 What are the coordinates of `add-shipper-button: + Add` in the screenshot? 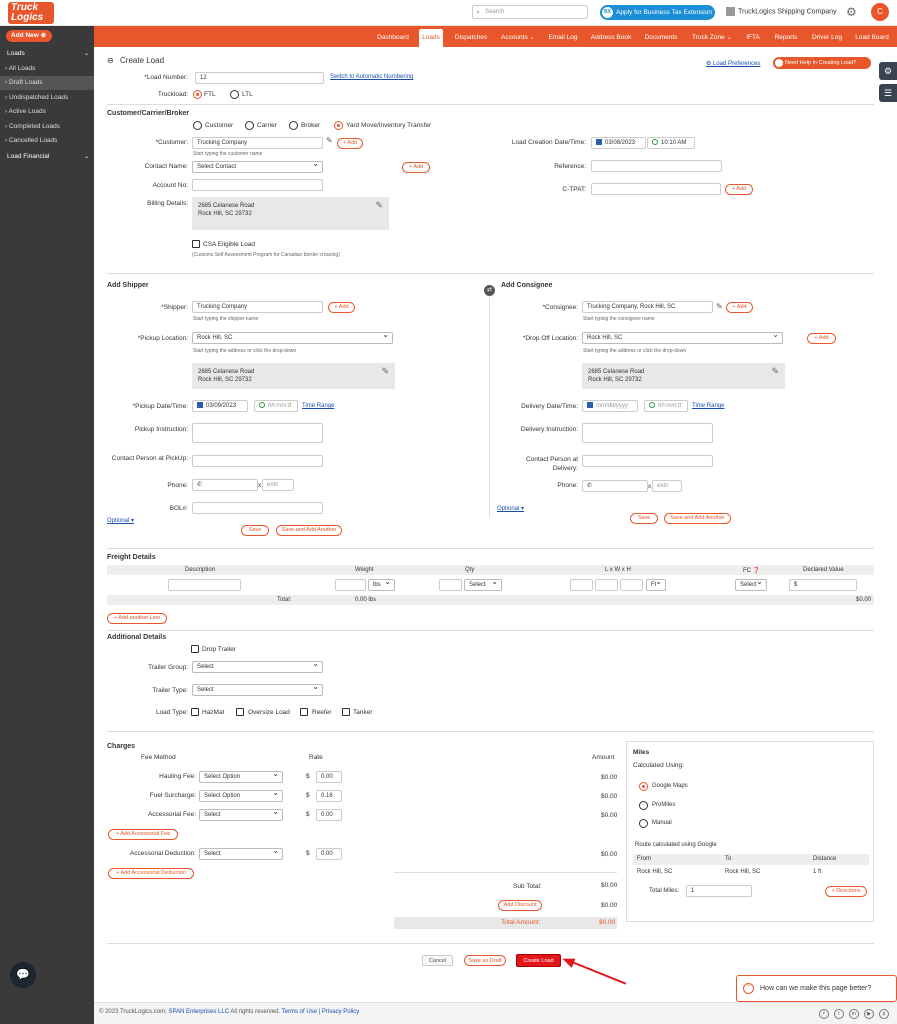 It's located at (341, 307).